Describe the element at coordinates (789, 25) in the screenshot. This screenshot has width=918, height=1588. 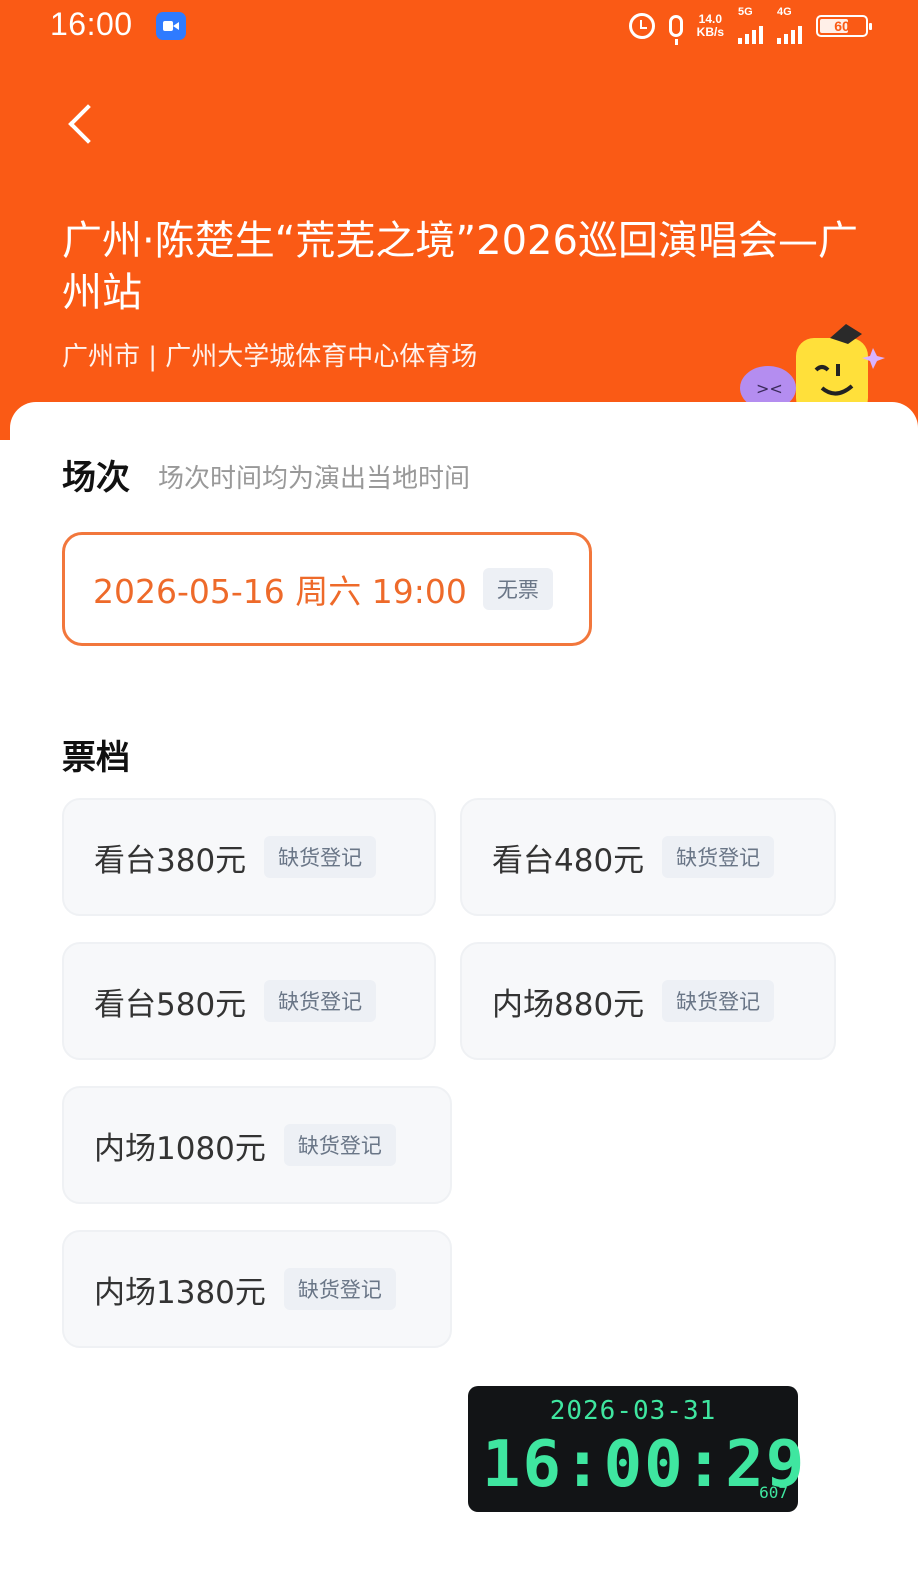
I see `signal-4g-icon: 4G` at that location.